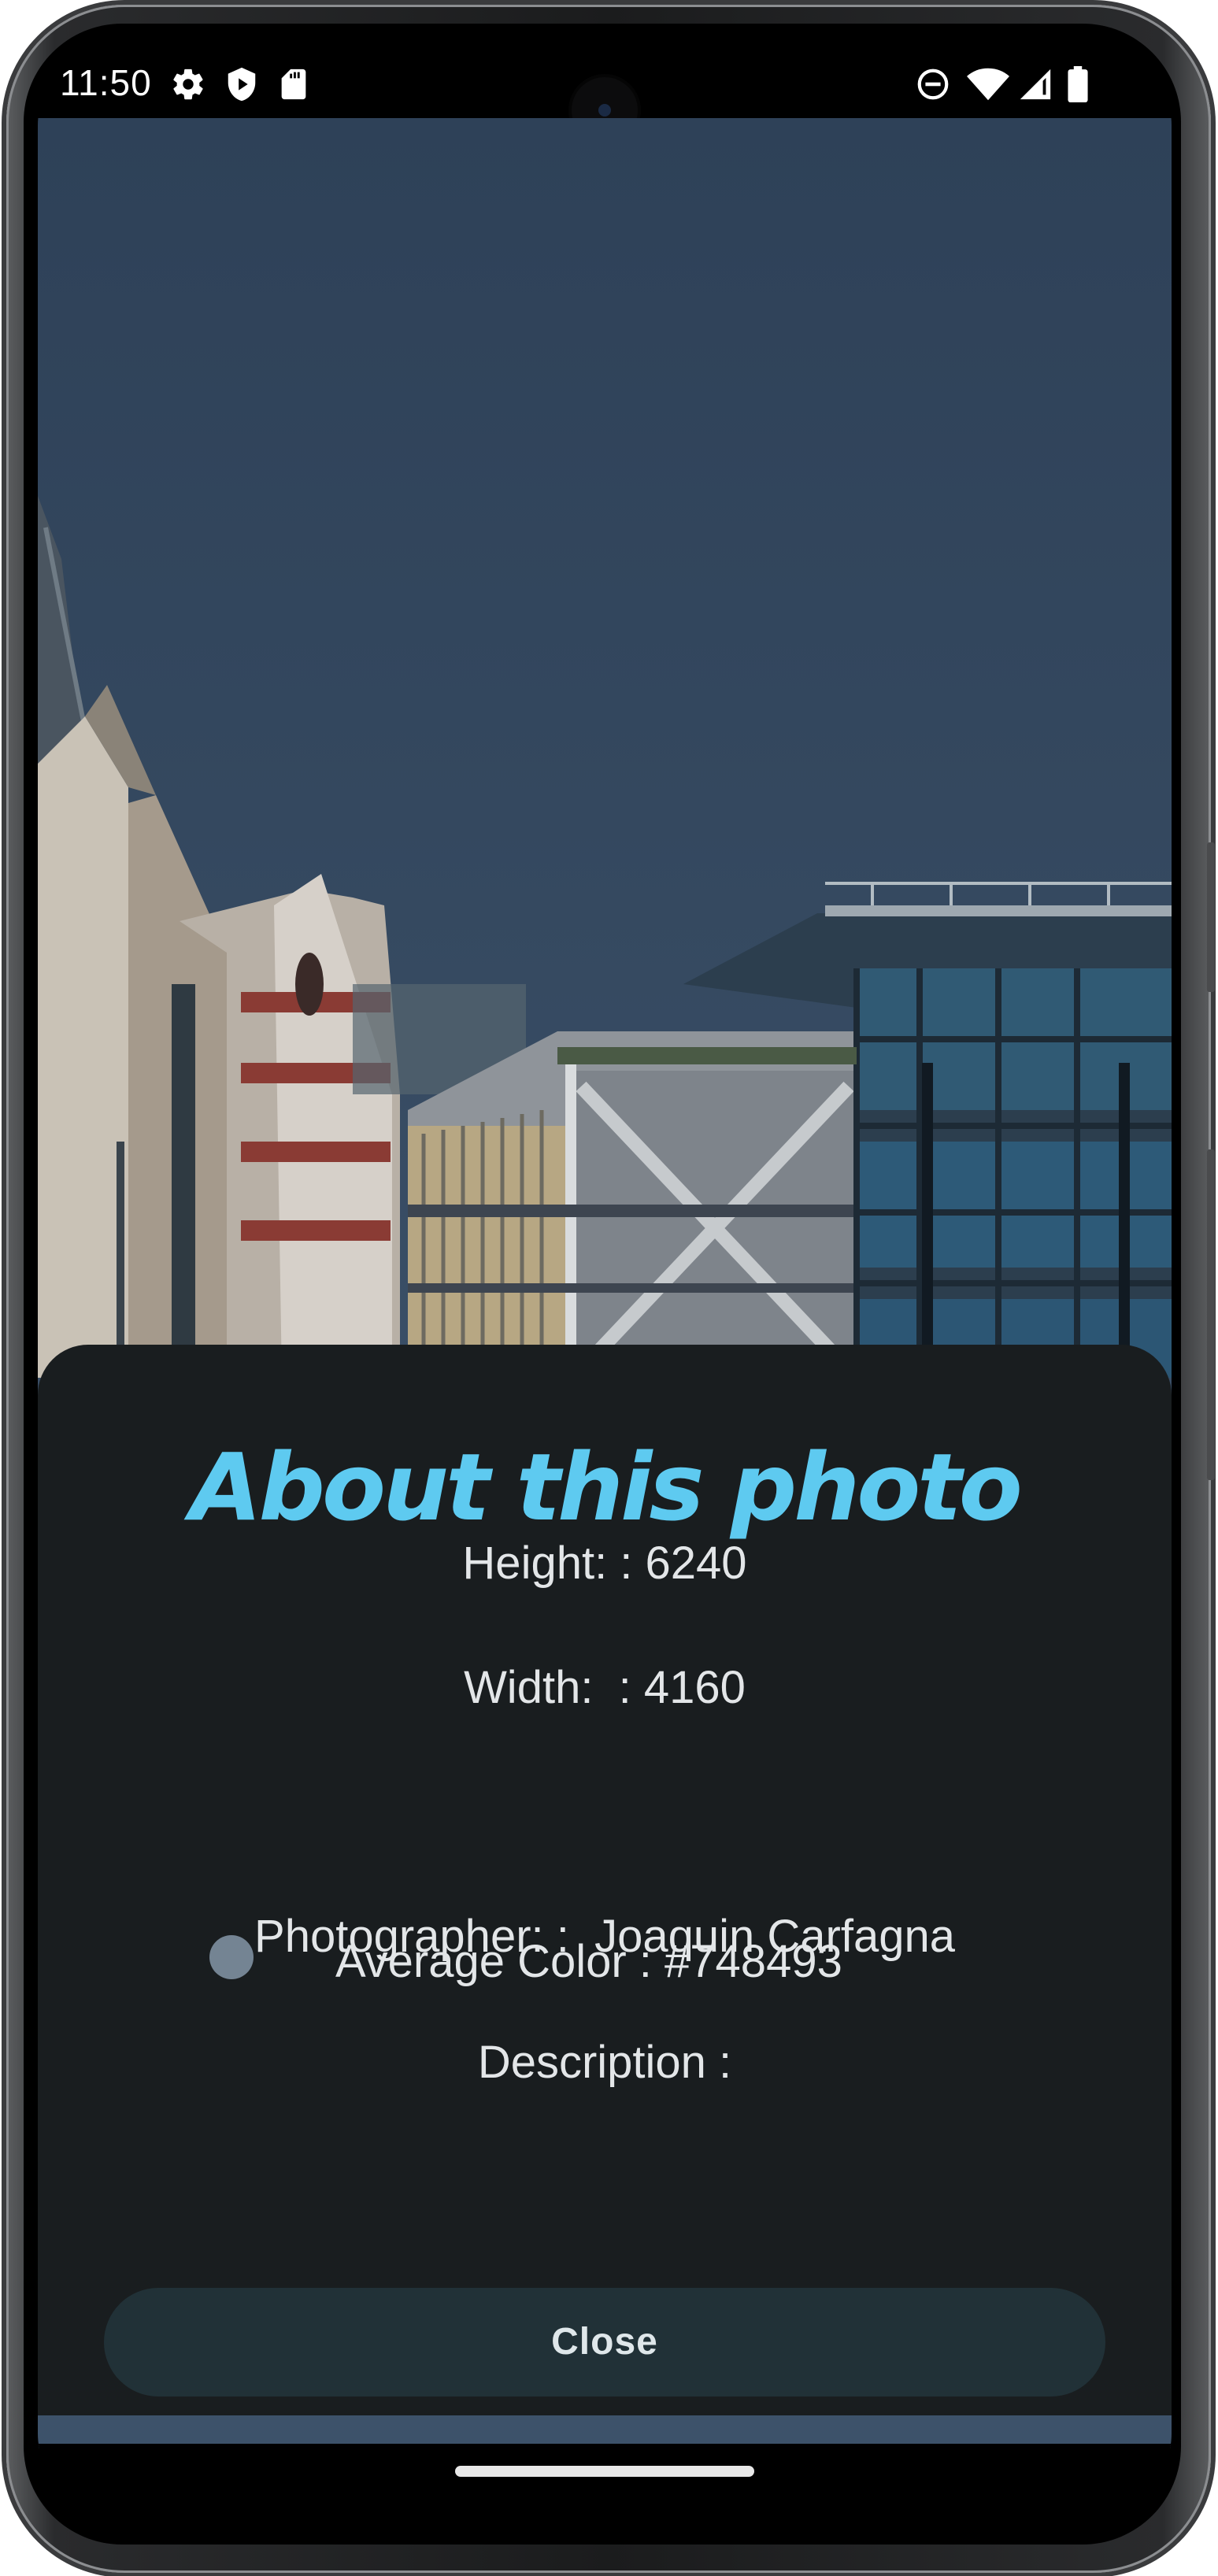  I want to click on wifi-icon, so click(988, 84).